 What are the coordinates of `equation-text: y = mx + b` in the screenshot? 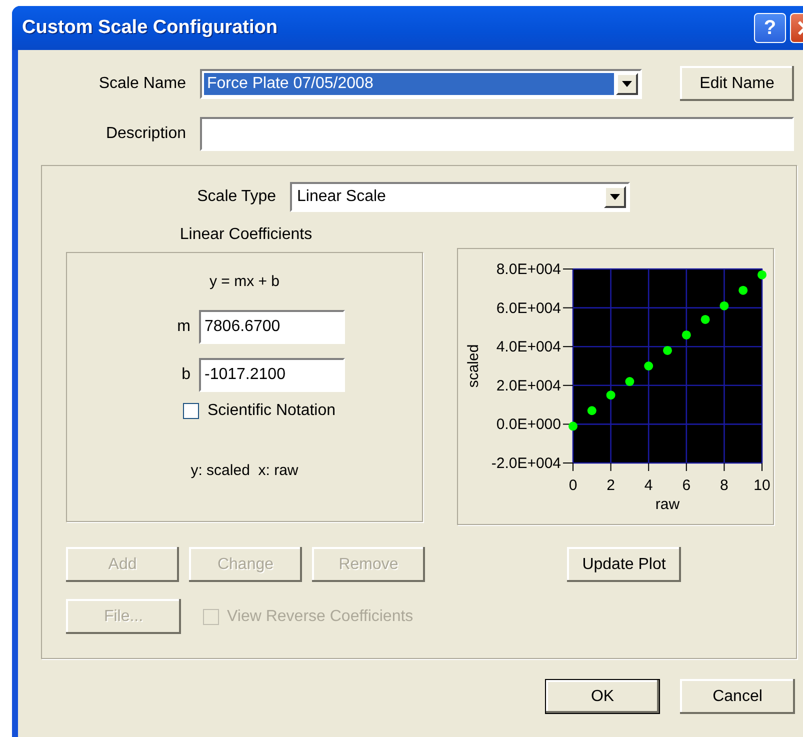 It's located at (244, 281).